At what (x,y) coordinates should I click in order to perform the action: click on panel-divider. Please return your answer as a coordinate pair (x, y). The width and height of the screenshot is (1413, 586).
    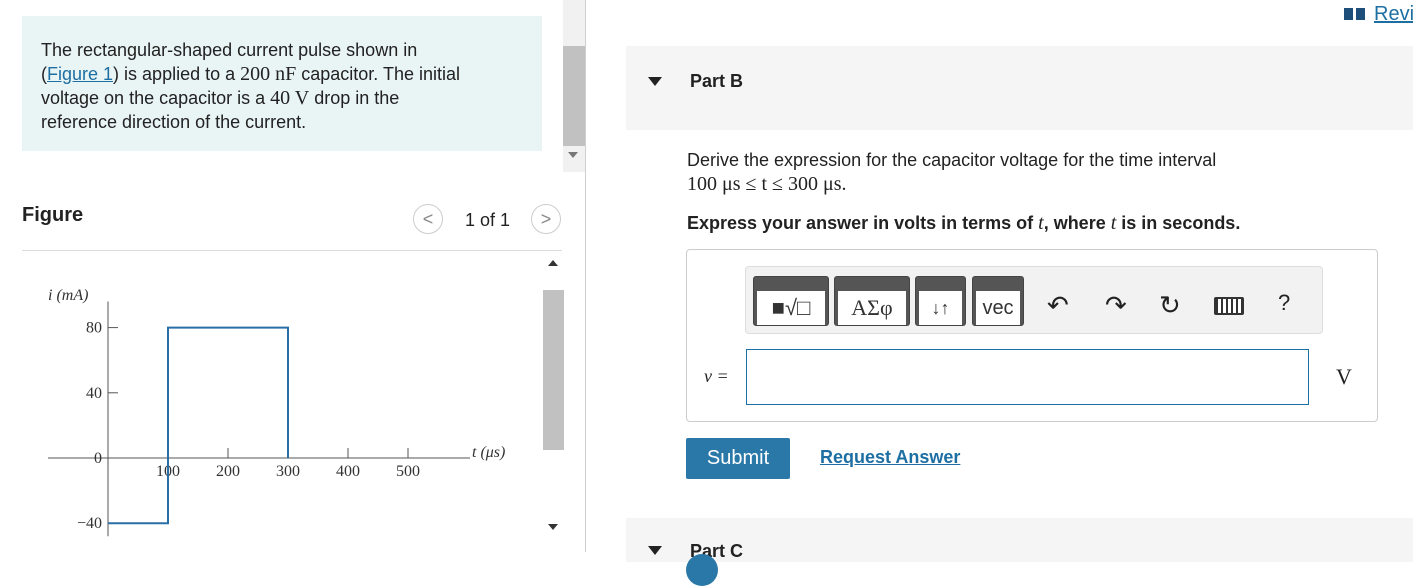
    Looking at the image, I should click on (585, 276).